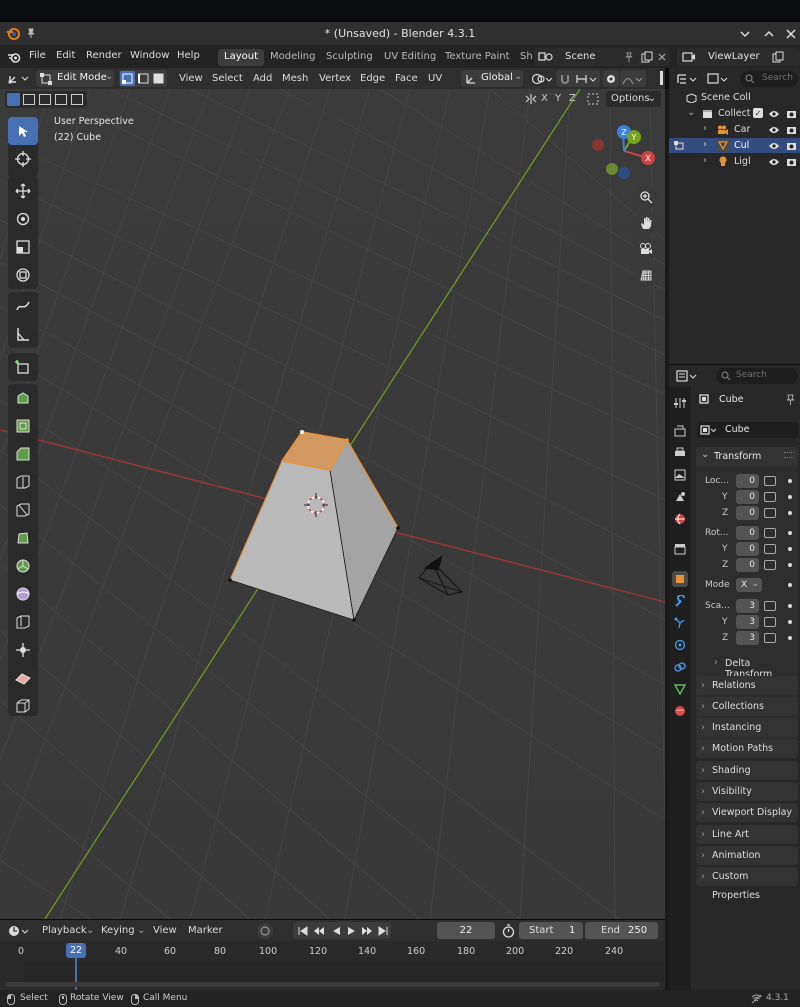  I want to click on proportional-edit-icon, so click(611, 78).